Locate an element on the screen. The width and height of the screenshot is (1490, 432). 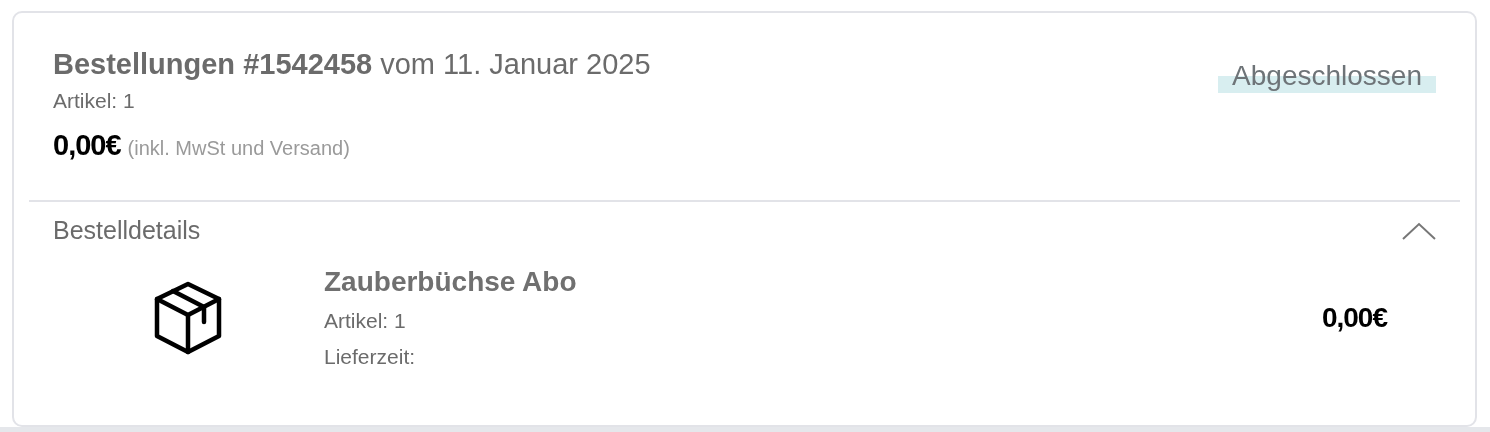
chevron-up-icon is located at coordinates (1419, 231).